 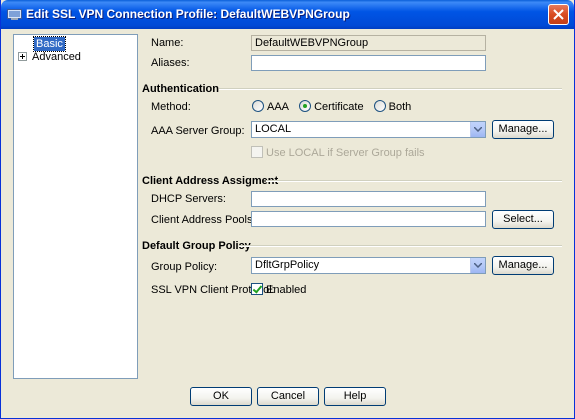 I want to click on tree-item-basic: Basic, so click(x=43, y=44).